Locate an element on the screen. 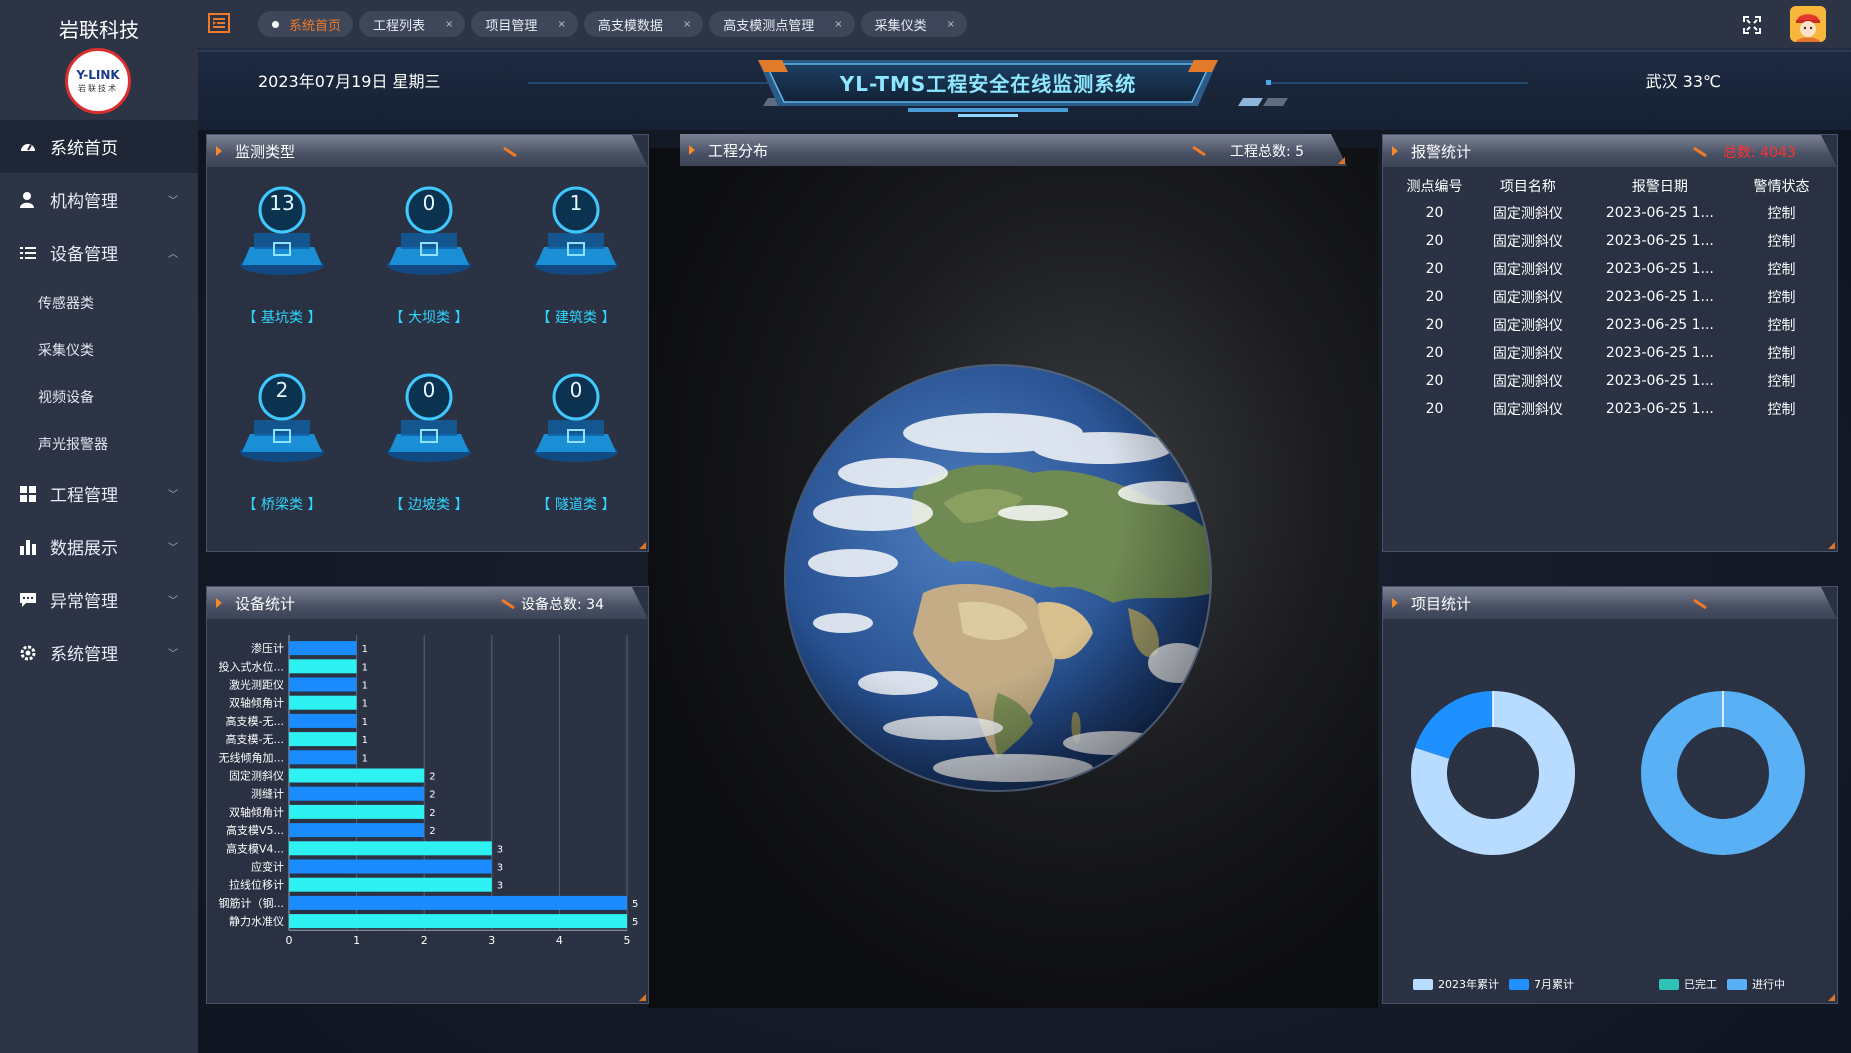 This screenshot has width=1851, height=1053. monitor-type-dam: 0 【 大坝类 】 is located at coordinates (429, 259).